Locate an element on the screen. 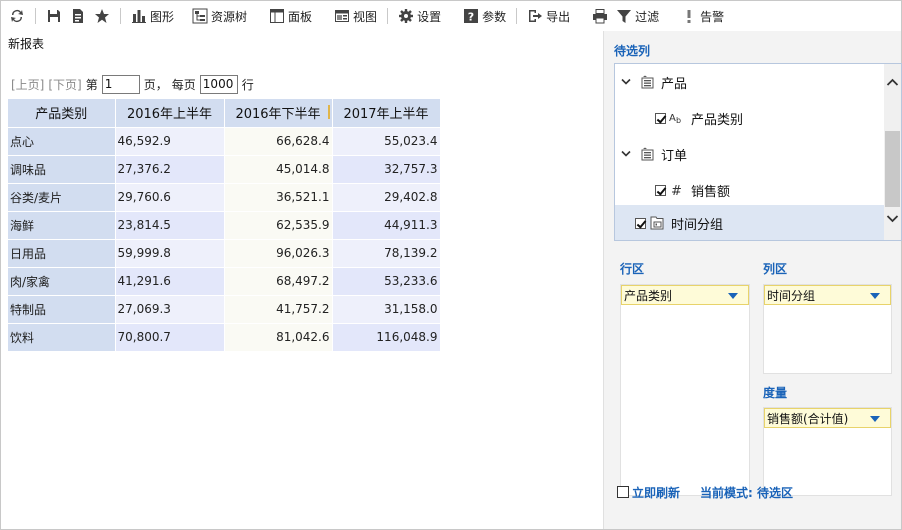  resource-tree-button: 资源树 is located at coordinates (219, 16).